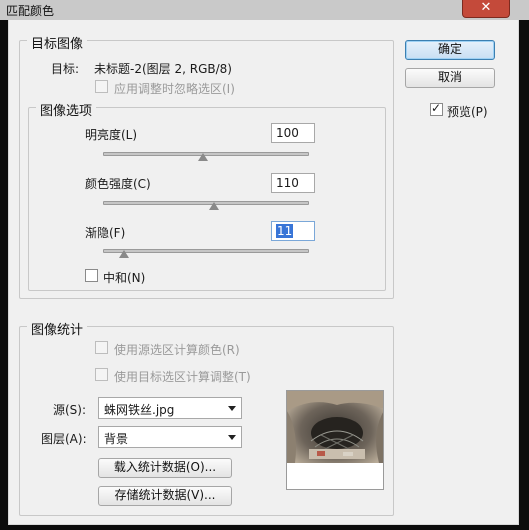  Describe the element at coordinates (203, 157) in the screenshot. I see `luminance-slider-thumb` at that location.